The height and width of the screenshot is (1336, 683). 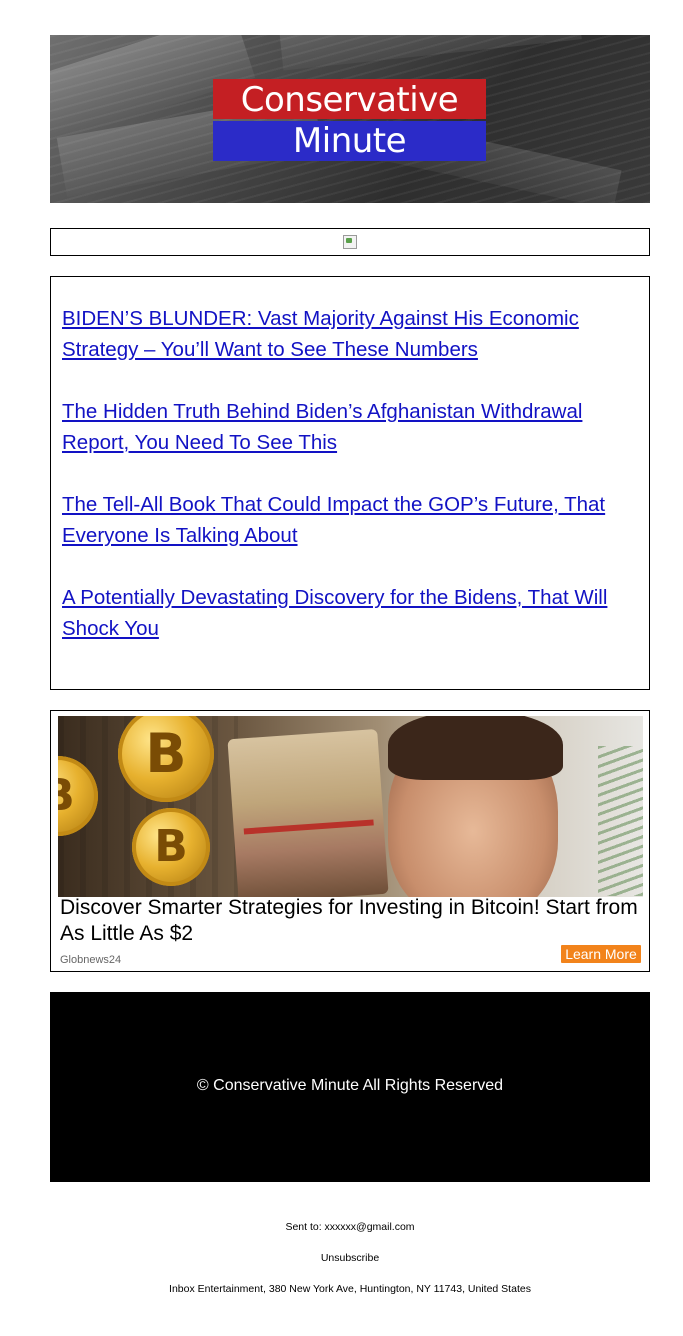 I want to click on plant-bg, so click(x=620, y=821).